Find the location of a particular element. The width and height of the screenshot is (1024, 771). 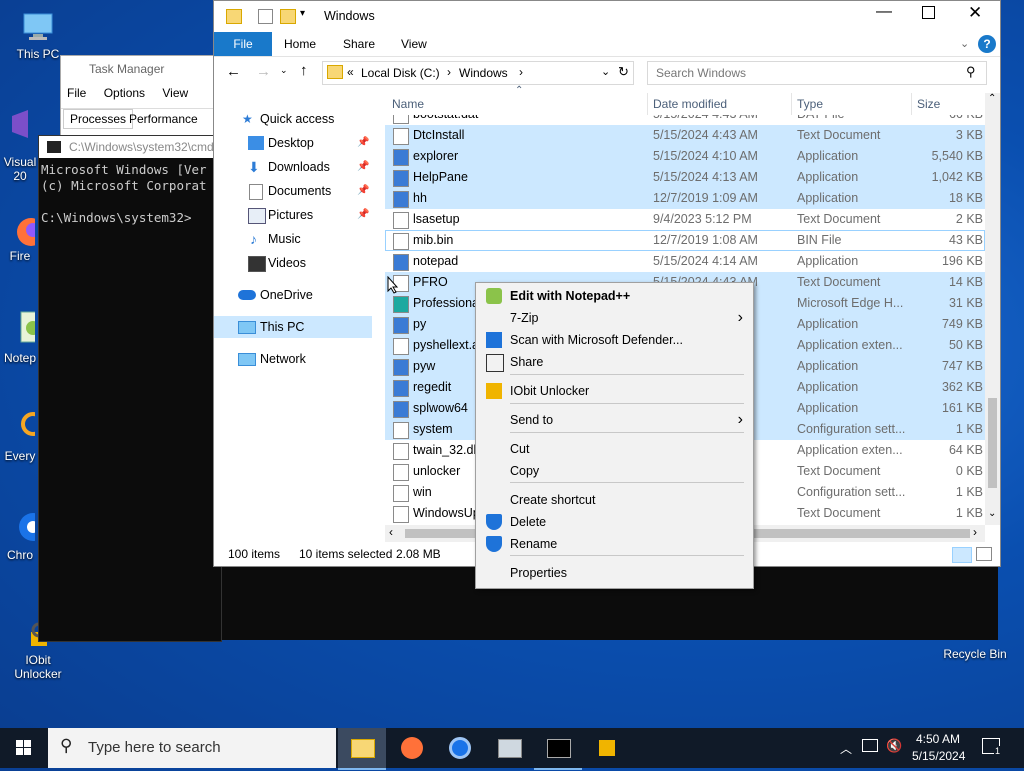

file-row: mib.bin 12/7/2019 1:08 AM BIN File 43 KB is located at coordinates (685, 240).